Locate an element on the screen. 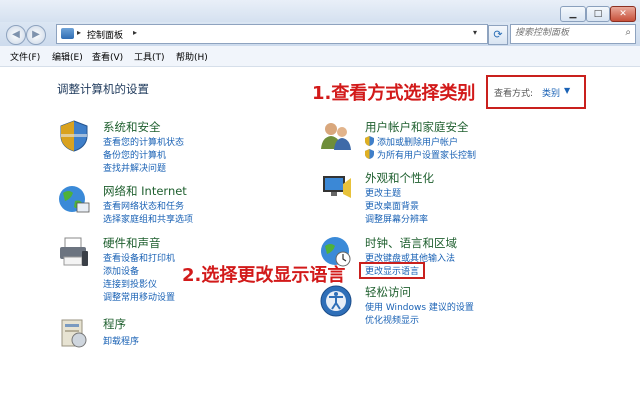 This screenshot has height=402, width=640. forward-button: ▶ is located at coordinates (36, 35).